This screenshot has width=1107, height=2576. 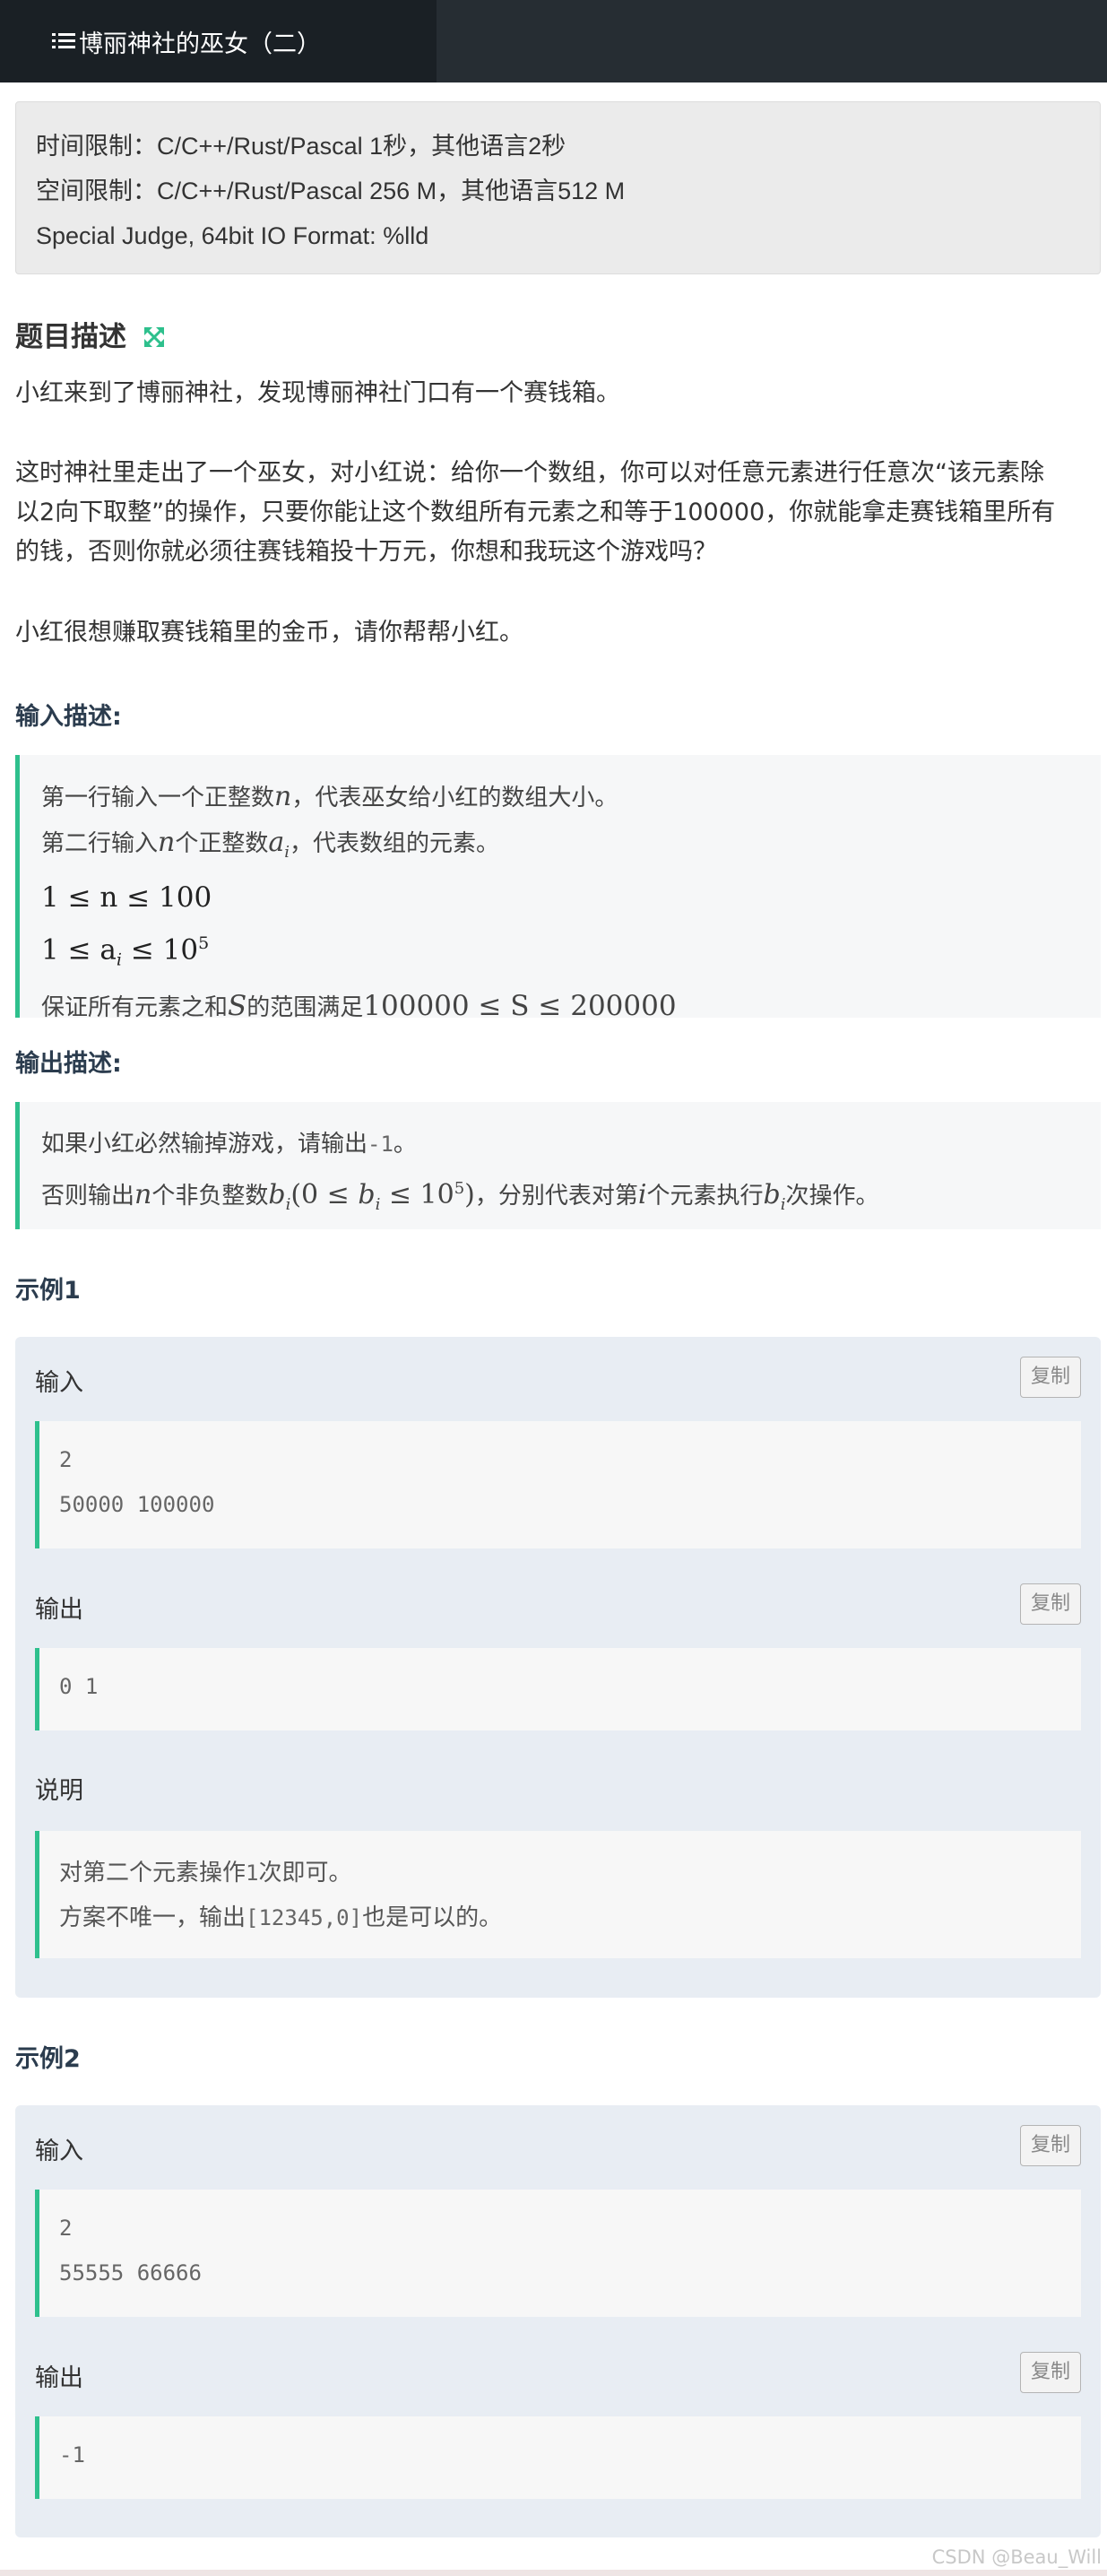 I want to click on description-title: 题目描述, so click(x=90, y=334).